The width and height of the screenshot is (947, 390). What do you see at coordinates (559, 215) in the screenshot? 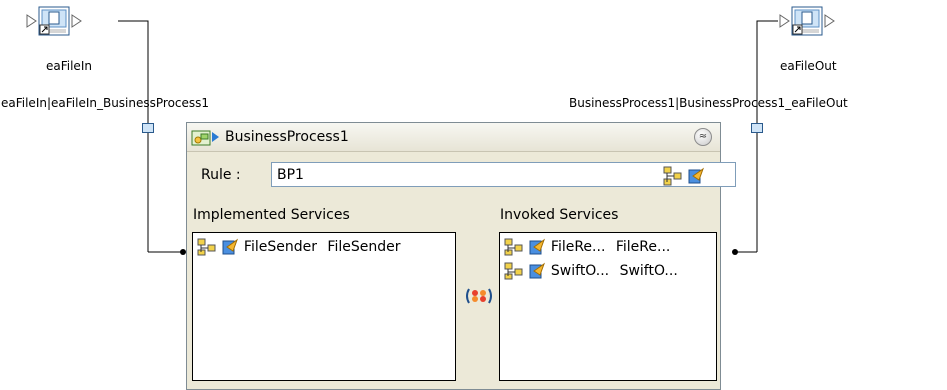
I see `invoked-services-label: Invoked Services` at bounding box center [559, 215].